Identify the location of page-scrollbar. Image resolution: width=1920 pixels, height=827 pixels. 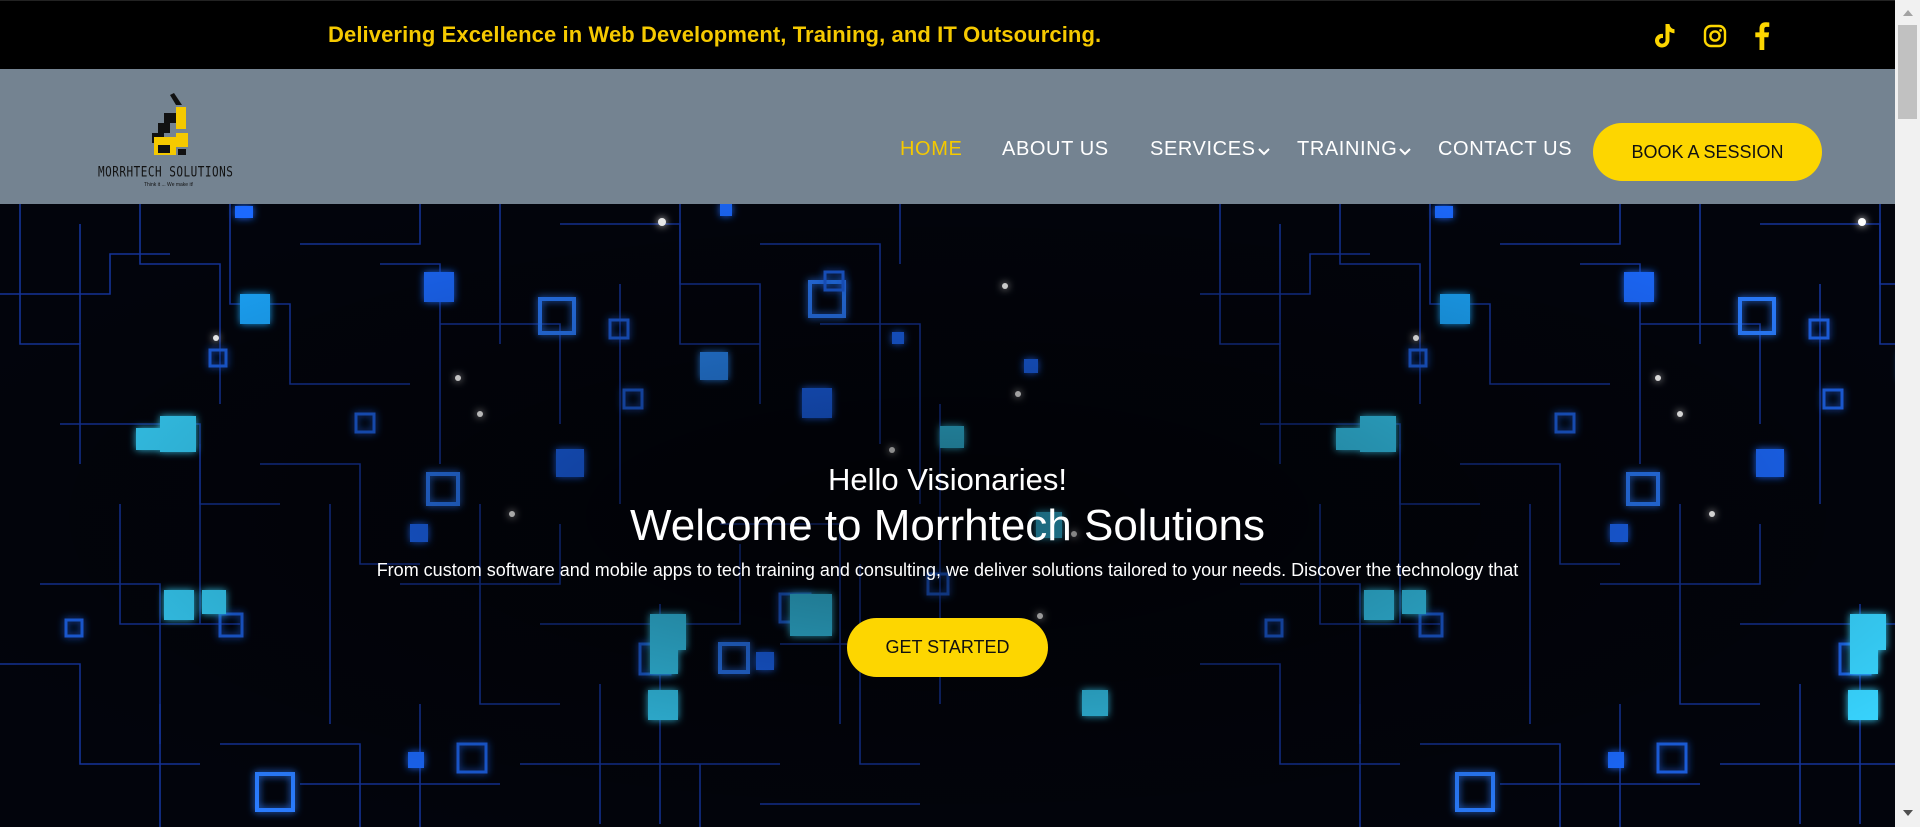
(1907, 413).